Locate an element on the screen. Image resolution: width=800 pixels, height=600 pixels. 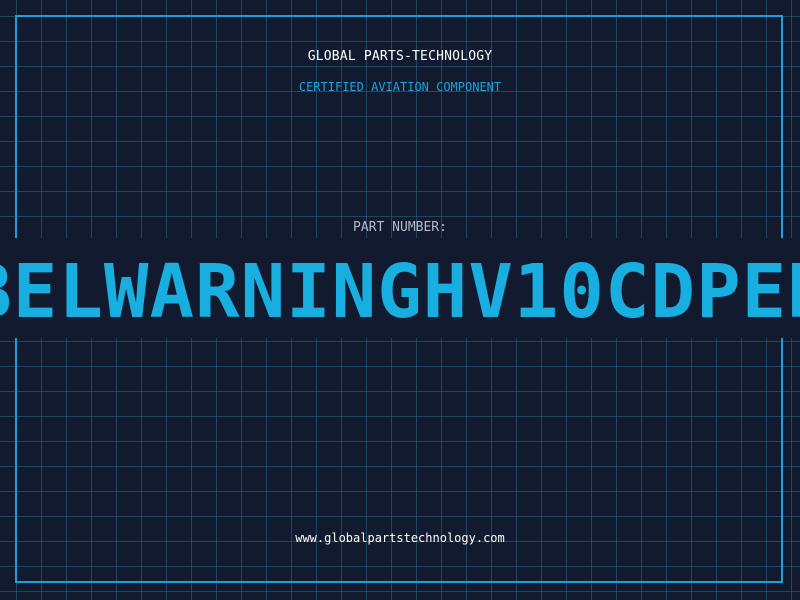
certification-tagline: CERTIFIED AVIATION COMPONENT is located at coordinates (400, 87).